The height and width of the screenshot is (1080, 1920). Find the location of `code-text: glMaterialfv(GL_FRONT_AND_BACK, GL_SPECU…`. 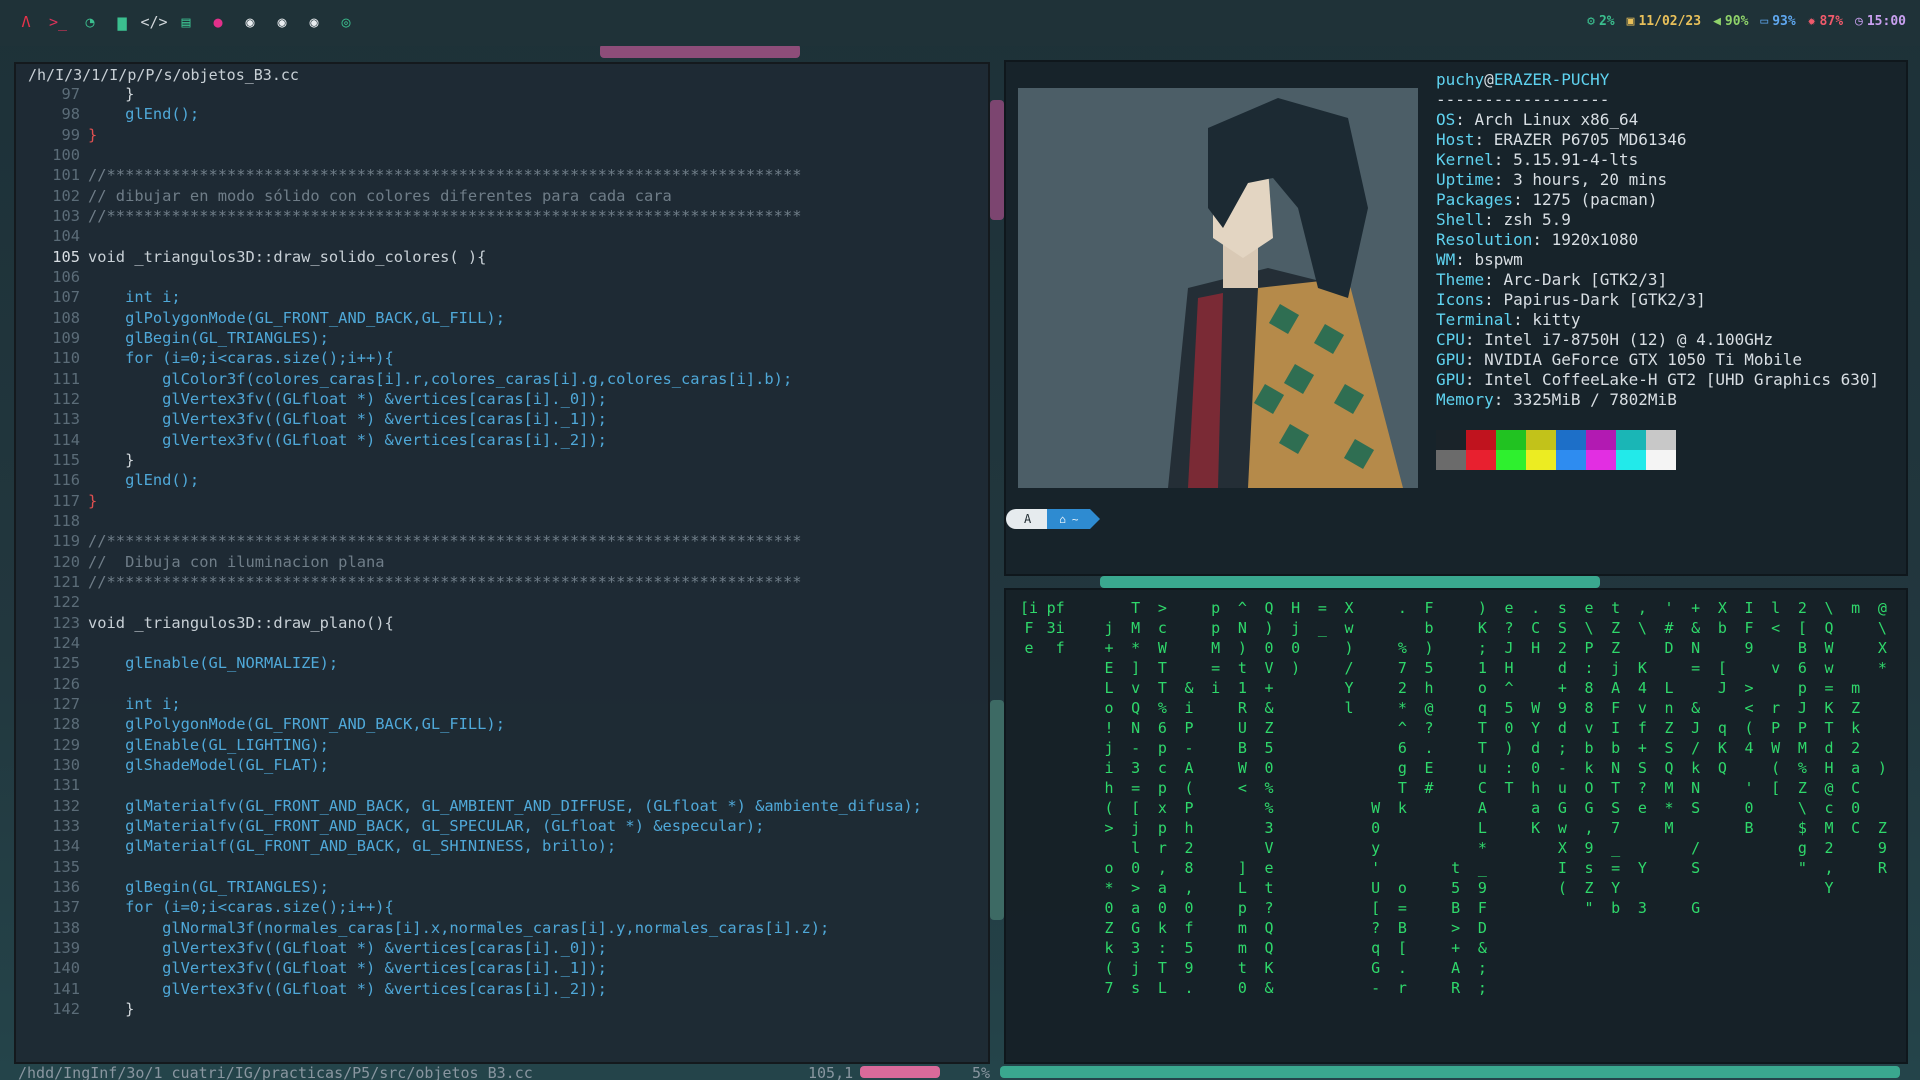

code-text: glMaterialfv(GL_FRONT_AND_BACK, GL_SPECU… is located at coordinates (426, 826).